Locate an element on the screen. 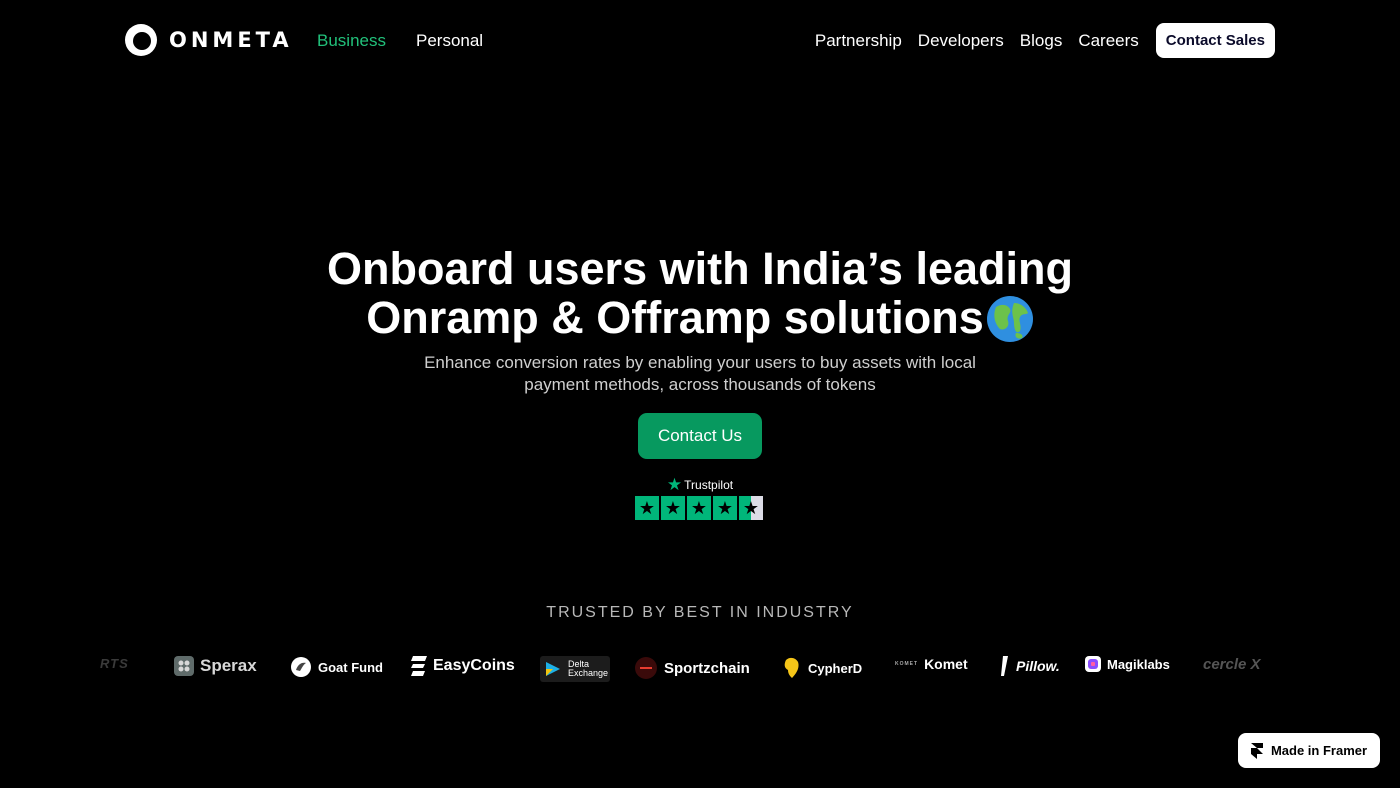  partner-name: cercle X is located at coordinates (1232, 664).